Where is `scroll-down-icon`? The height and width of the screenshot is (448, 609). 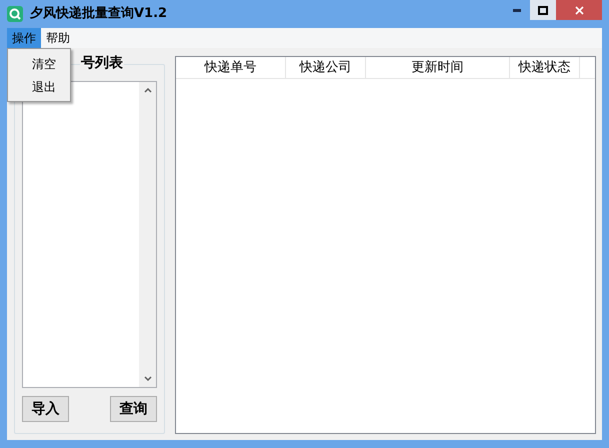
scroll-down-icon is located at coordinates (148, 378).